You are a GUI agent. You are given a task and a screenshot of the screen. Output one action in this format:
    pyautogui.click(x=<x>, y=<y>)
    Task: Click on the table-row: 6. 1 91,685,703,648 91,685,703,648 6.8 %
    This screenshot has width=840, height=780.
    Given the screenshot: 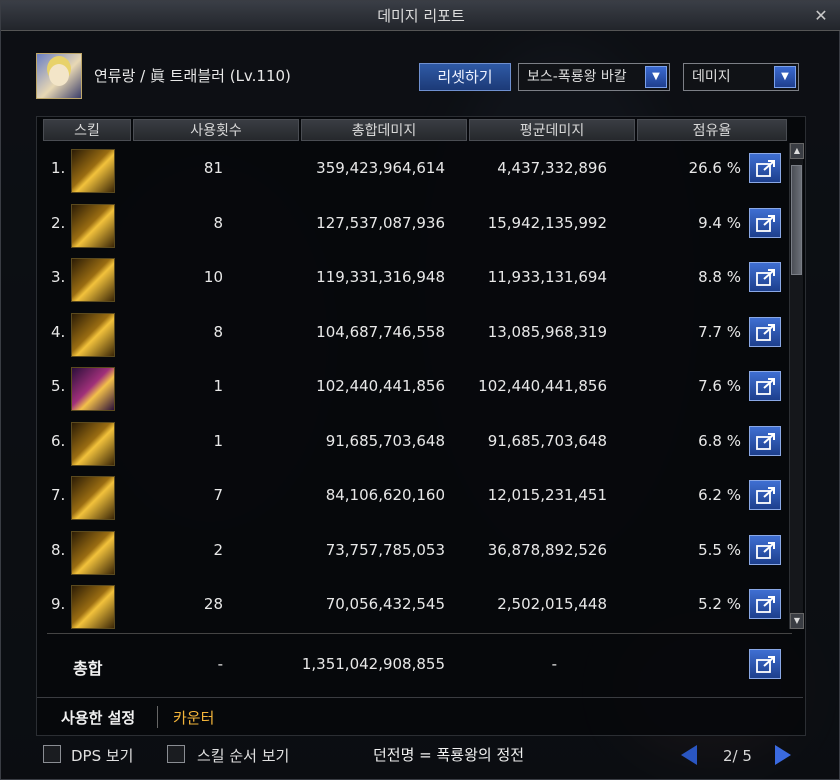 What is the action you would take?
    pyautogui.click(x=413, y=443)
    